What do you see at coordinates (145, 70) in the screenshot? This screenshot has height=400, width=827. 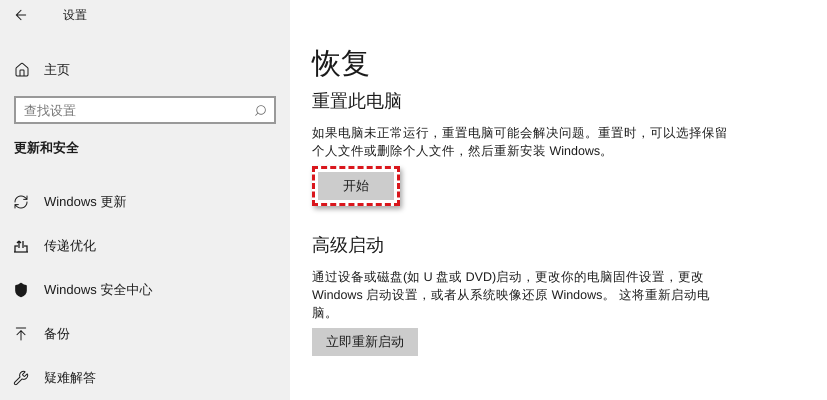 I see `home-item: 主页` at bounding box center [145, 70].